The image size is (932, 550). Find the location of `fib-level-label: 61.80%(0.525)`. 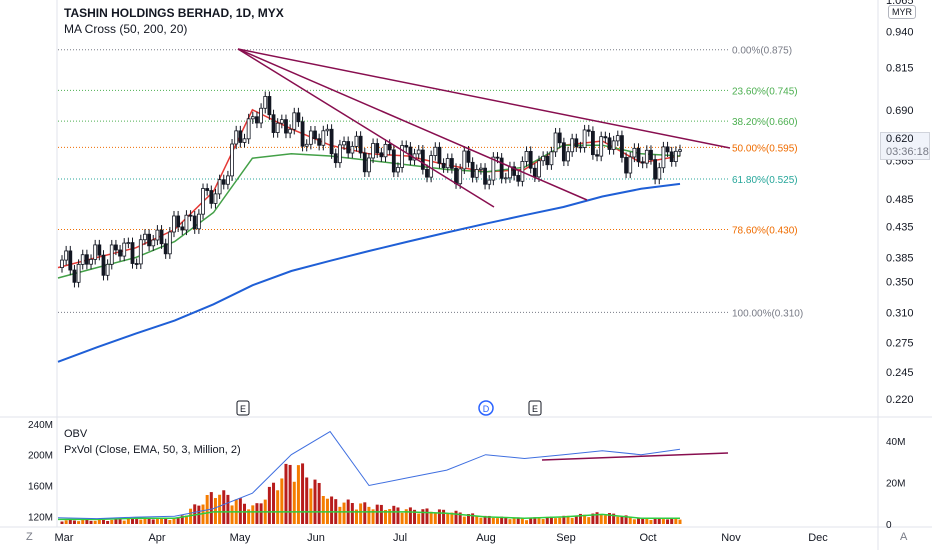

fib-level-label: 61.80%(0.525) is located at coordinates (765, 180).